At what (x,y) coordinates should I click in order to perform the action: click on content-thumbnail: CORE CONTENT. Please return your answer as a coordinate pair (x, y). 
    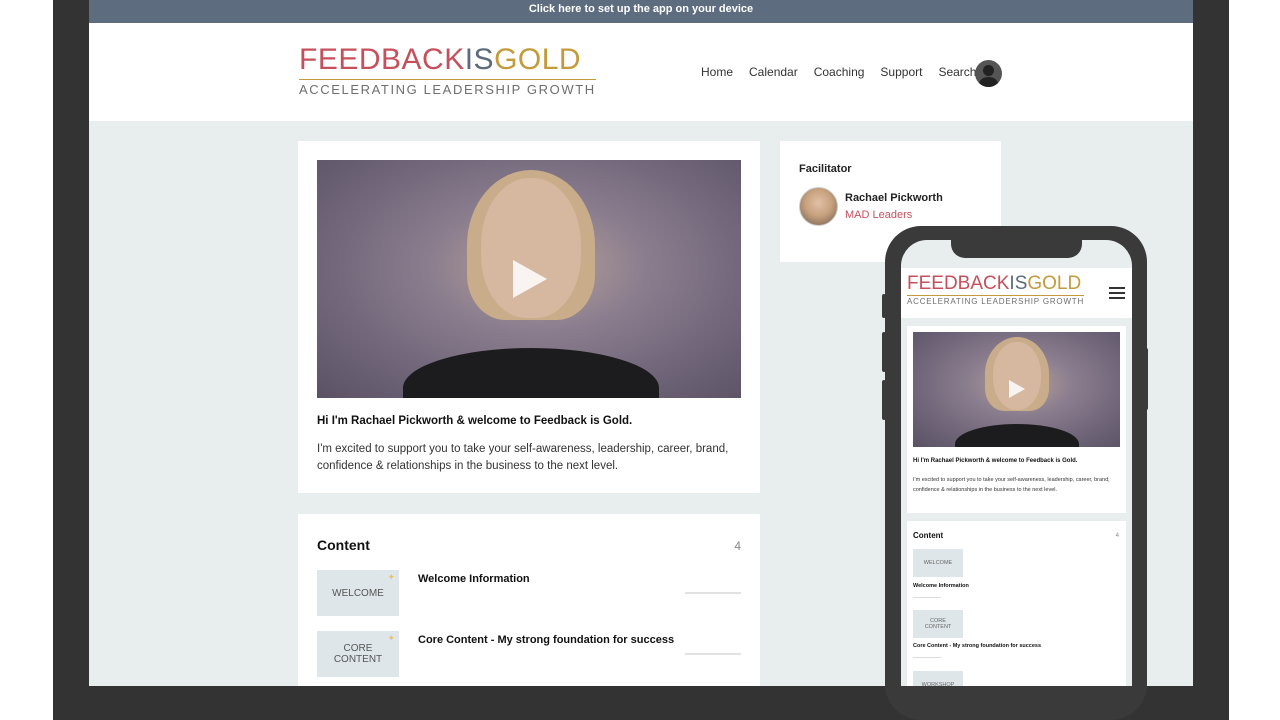
    Looking at the image, I should click on (358, 654).